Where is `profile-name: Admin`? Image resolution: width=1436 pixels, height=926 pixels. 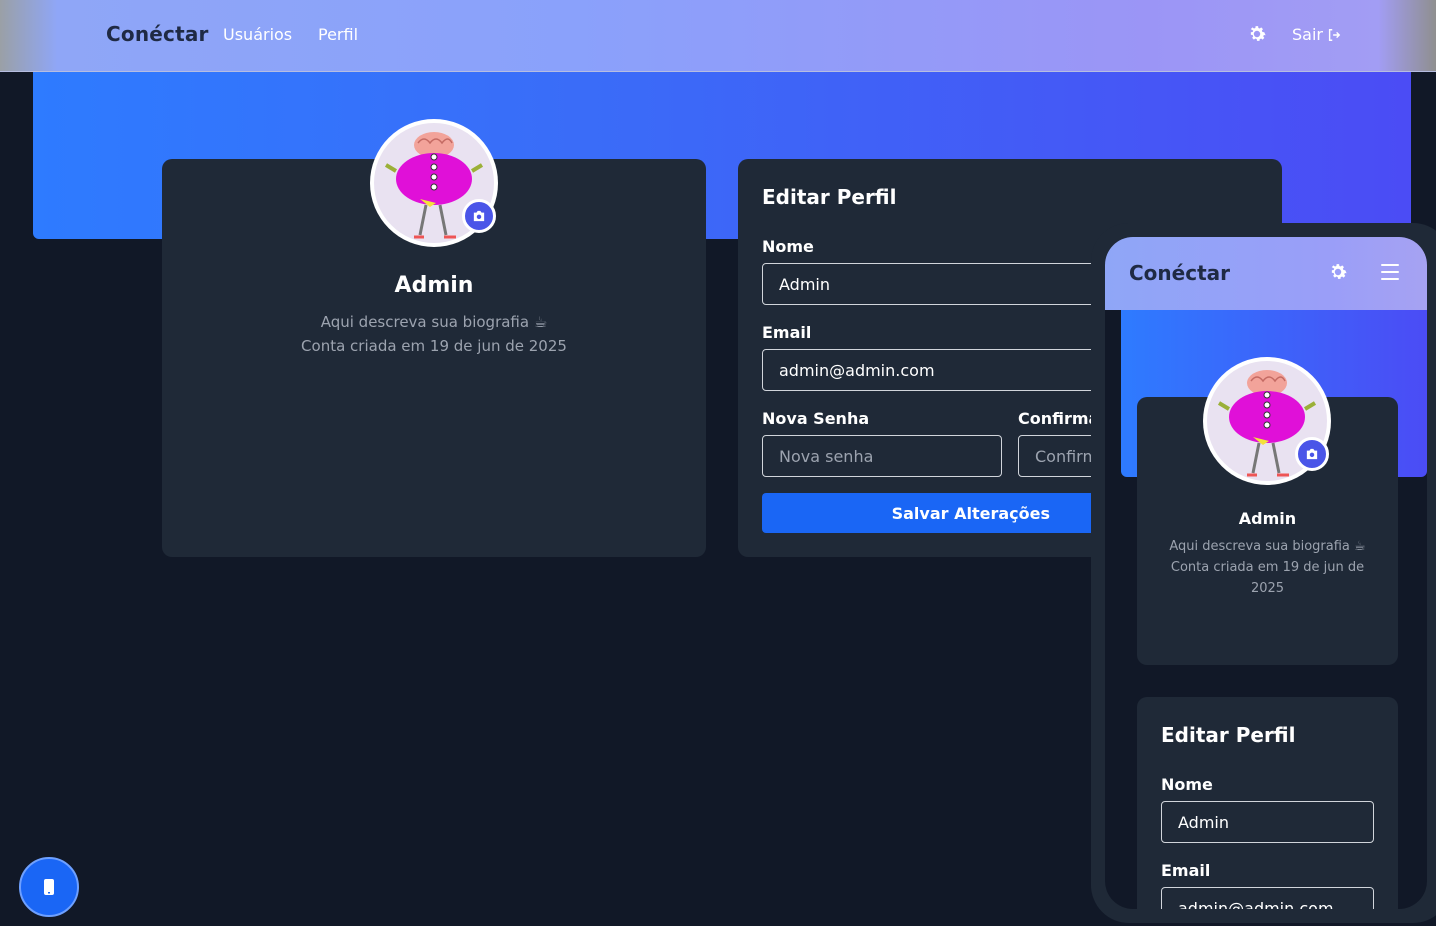
profile-name: Admin is located at coordinates (434, 285).